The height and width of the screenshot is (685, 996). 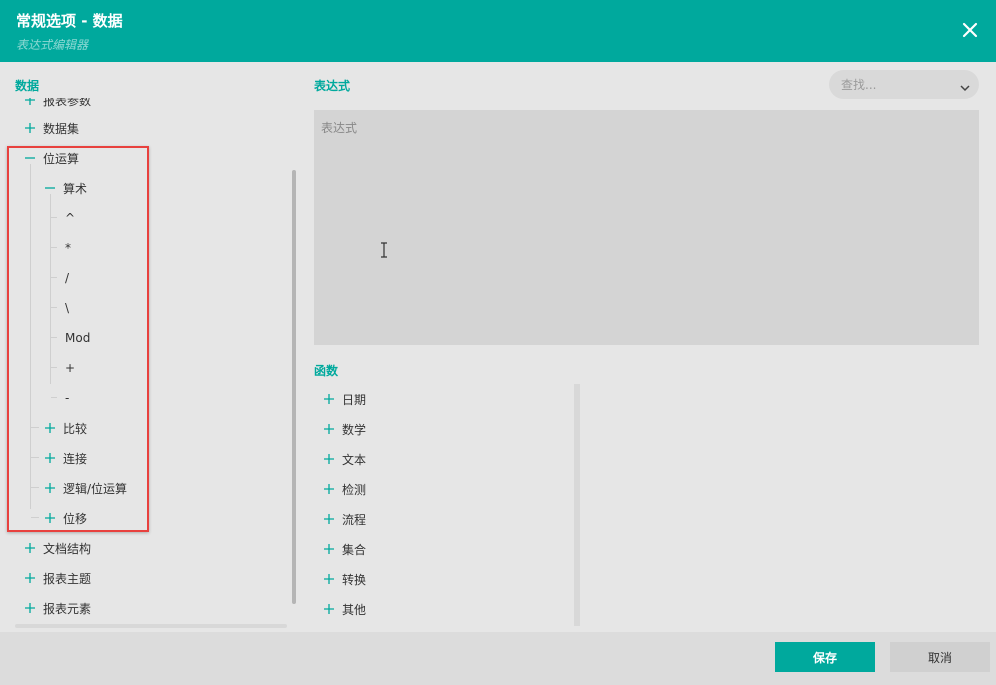 I want to click on function-item-flow: 流程, so click(x=344, y=519).